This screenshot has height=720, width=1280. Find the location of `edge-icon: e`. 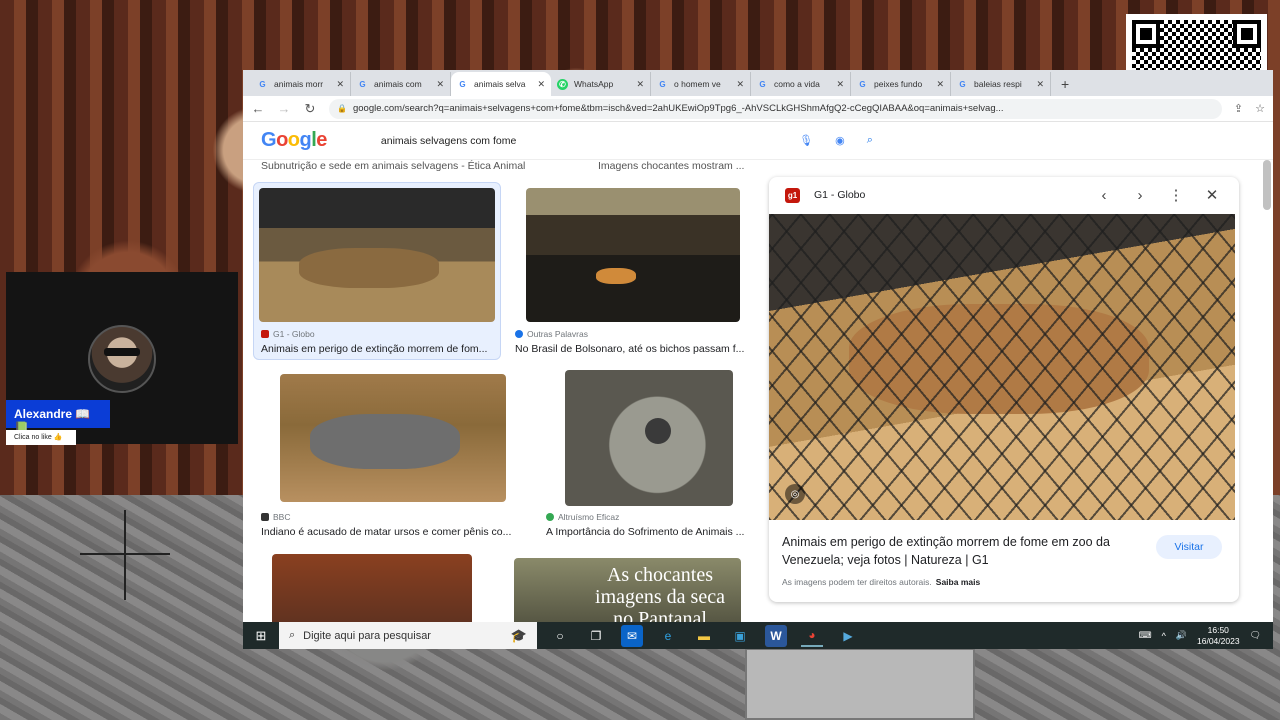

edge-icon: e is located at coordinates (668, 636).